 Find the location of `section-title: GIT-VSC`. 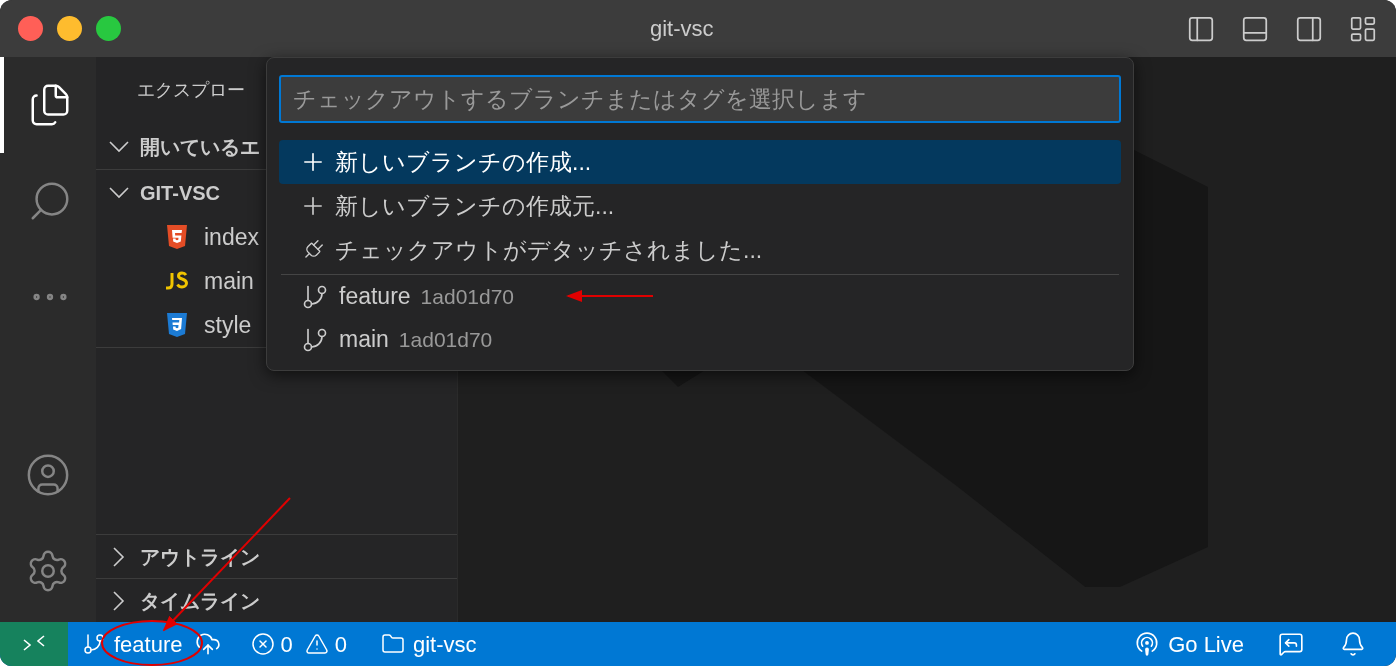

section-title: GIT-VSC is located at coordinates (180, 193).